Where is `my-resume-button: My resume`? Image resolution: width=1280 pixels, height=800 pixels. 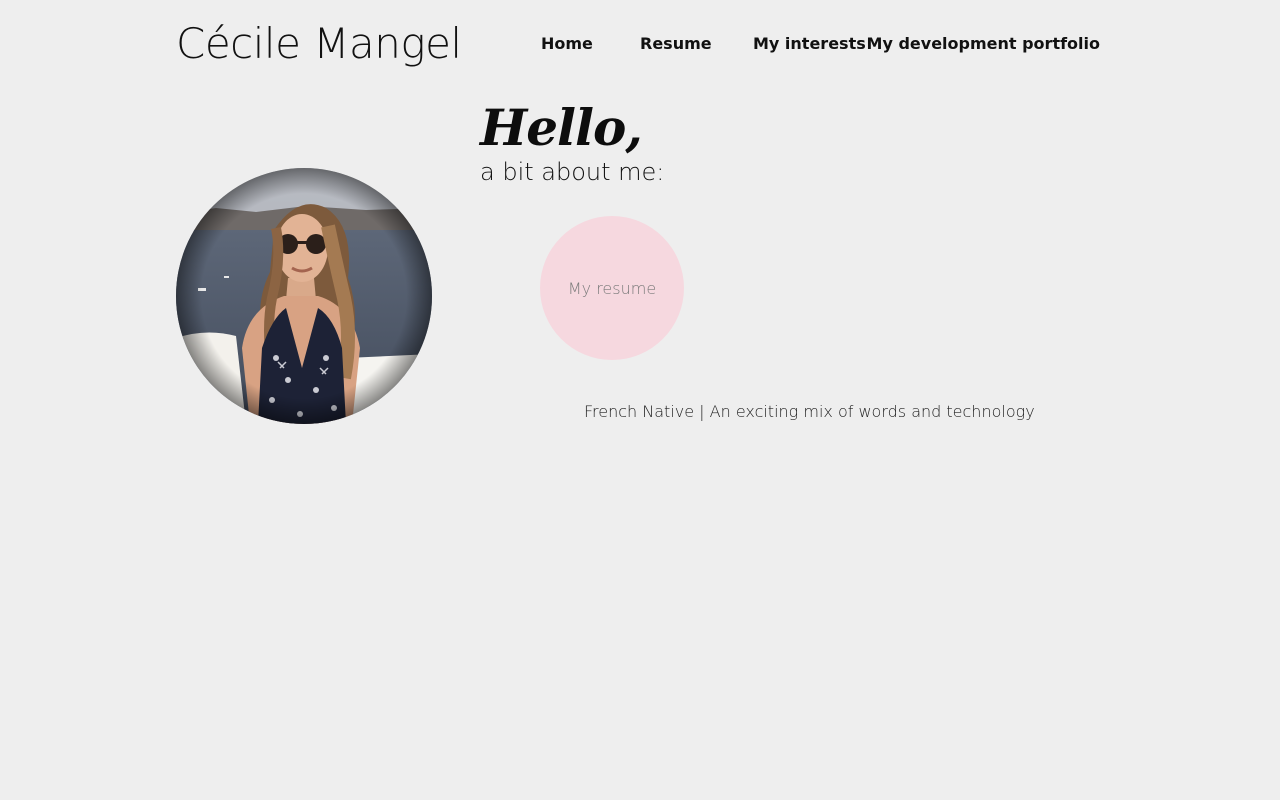
my-resume-button: My resume is located at coordinates (612, 288).